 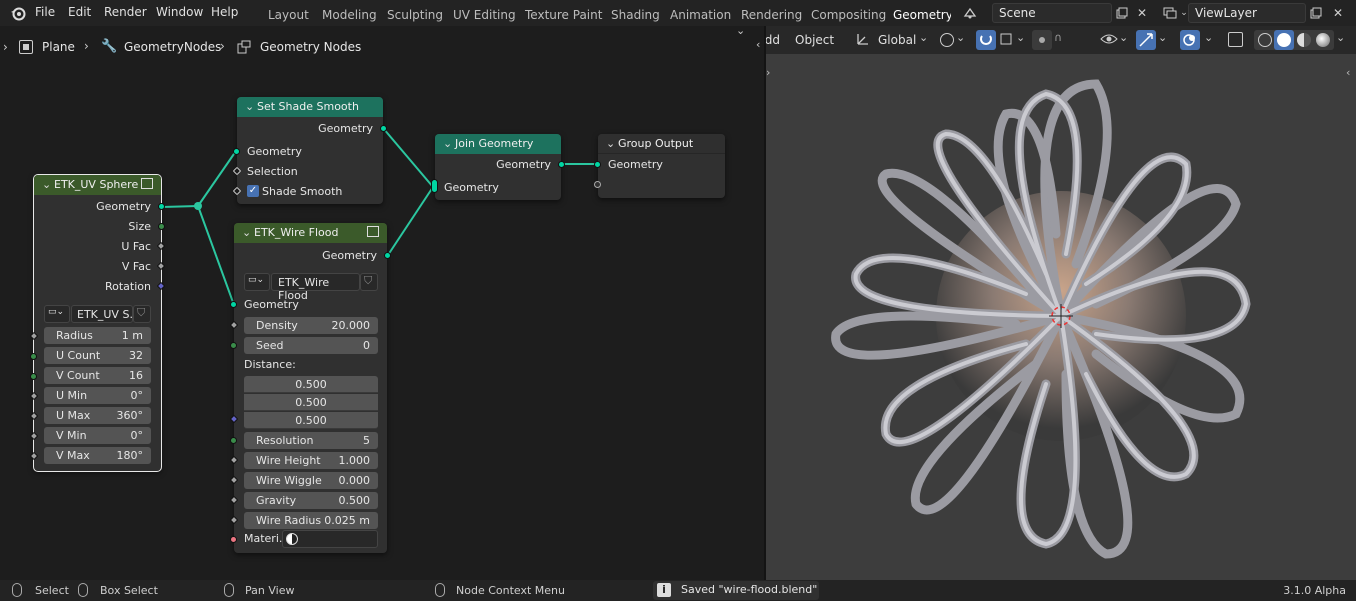 What do you see at coordinates (97, 375) in the screenshot?
I see `v-count-field: V Count 16` at bounding box center [97, 375].